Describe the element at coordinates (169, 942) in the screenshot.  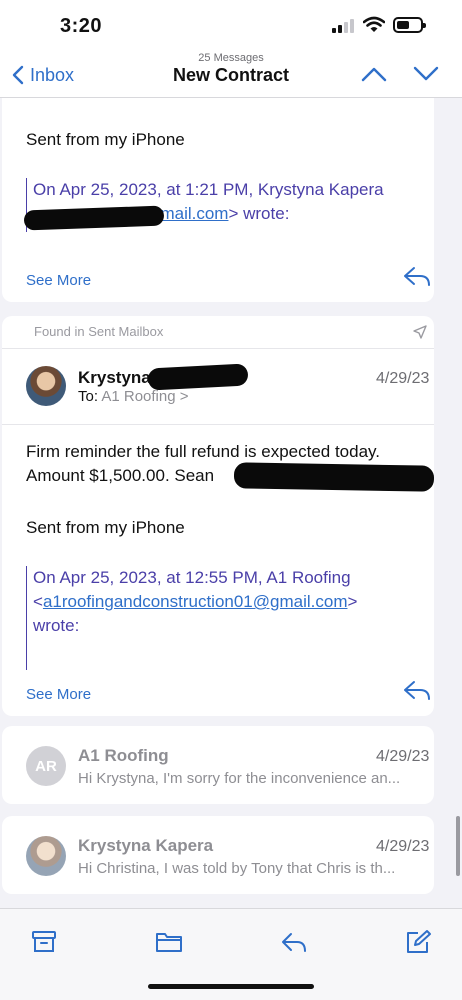
I see `folder-icon` at that location.